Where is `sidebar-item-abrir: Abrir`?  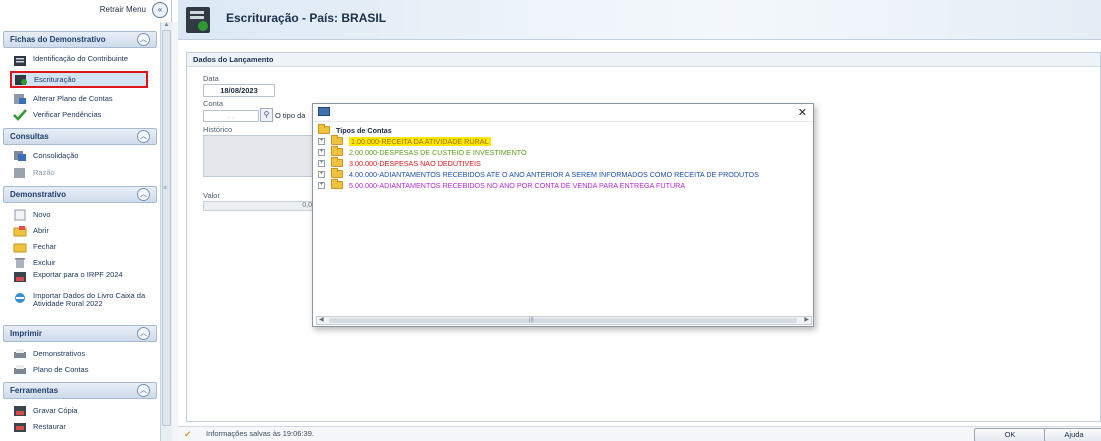
sidebar-item-abrir: Abrir is located at coordinates (83, 230).